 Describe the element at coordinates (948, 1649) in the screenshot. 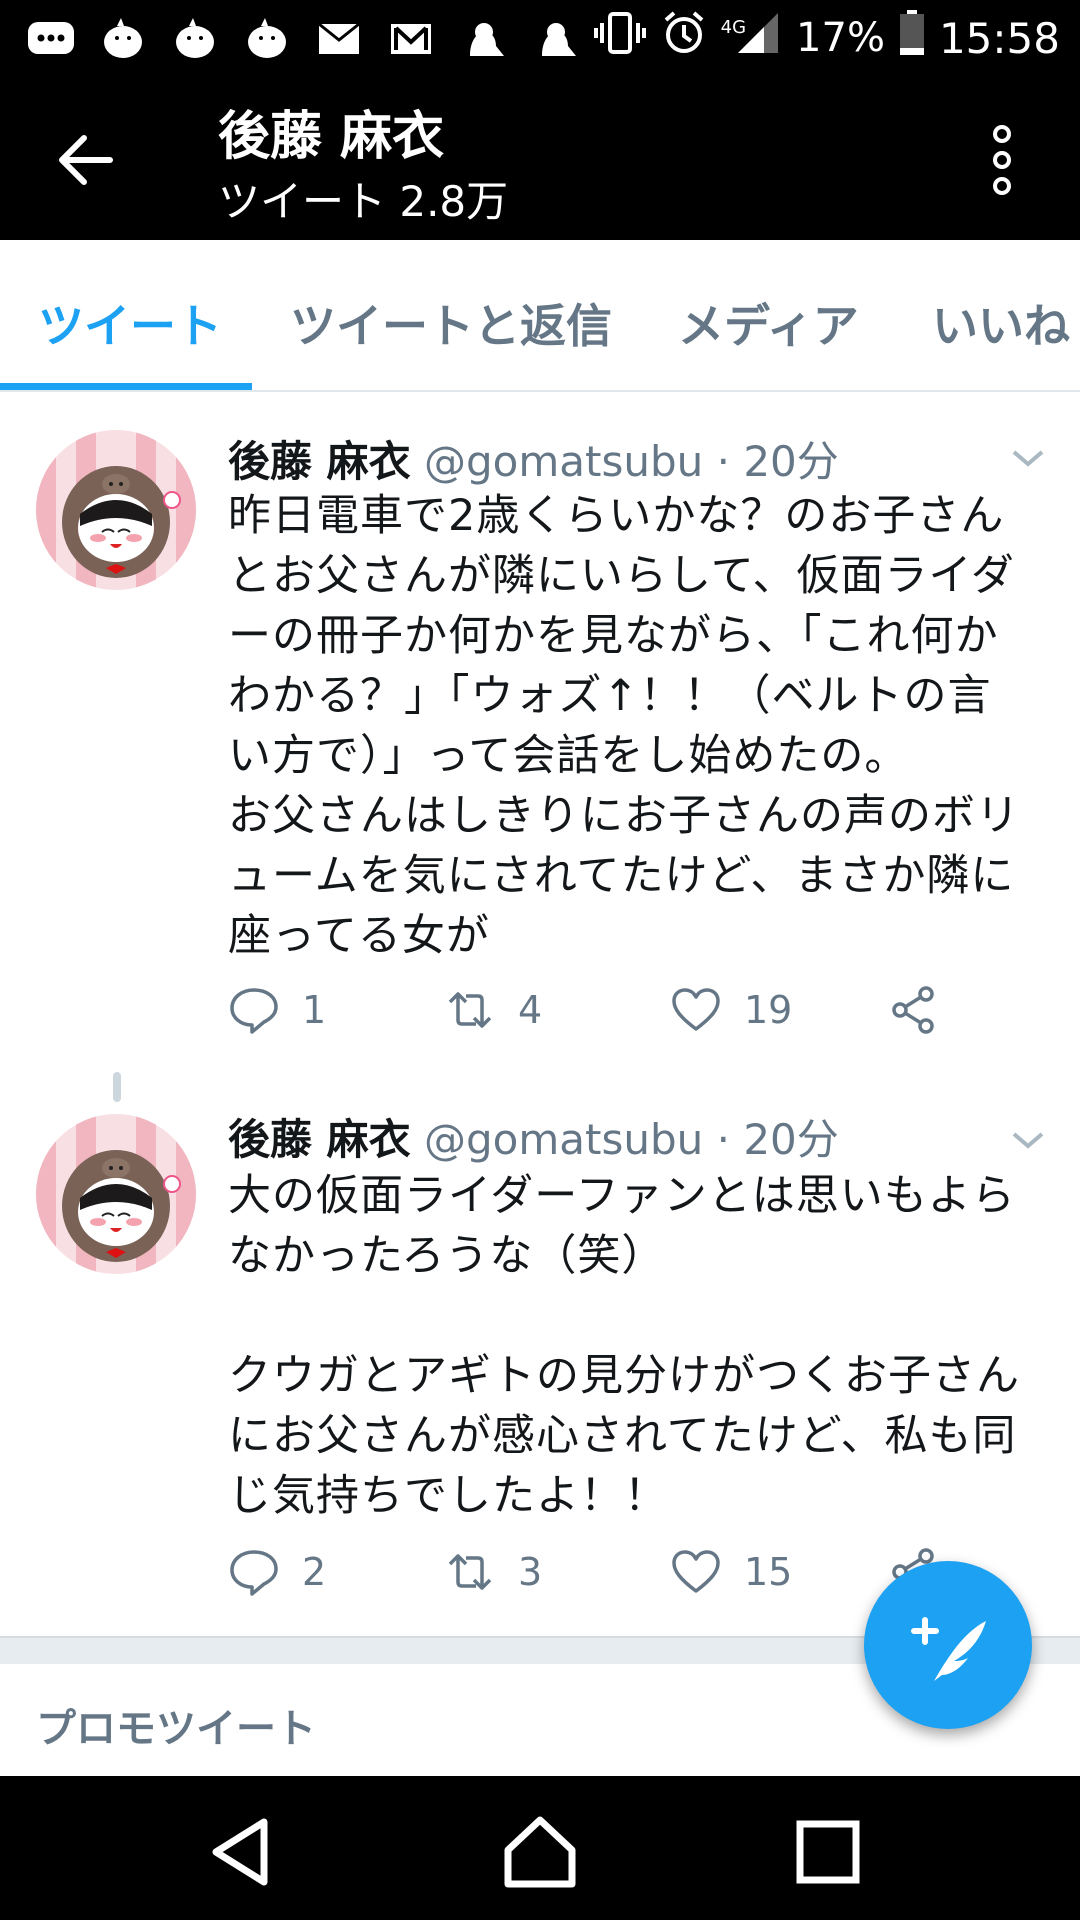

I see `compose-feather-icon` at that location.